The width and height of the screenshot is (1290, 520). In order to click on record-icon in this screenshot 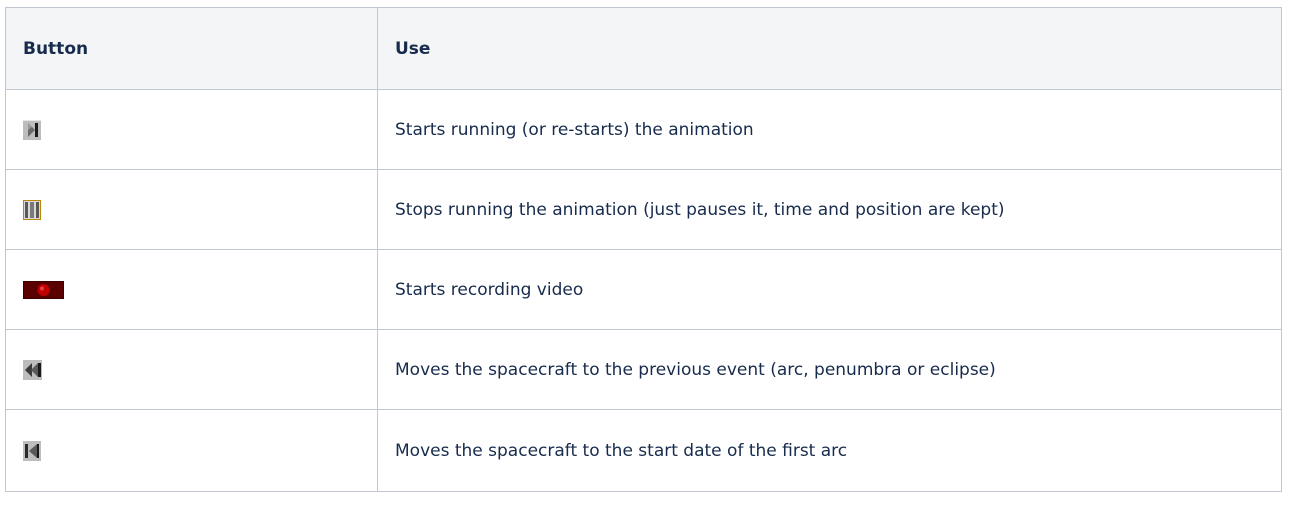, I will do `click(43, 289)`.